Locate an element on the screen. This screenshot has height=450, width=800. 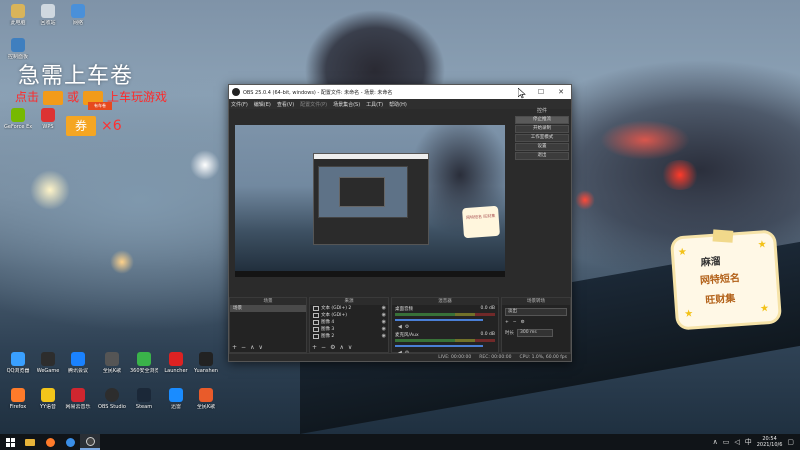
star-icon: ★ is located at coordinates (688, 314).